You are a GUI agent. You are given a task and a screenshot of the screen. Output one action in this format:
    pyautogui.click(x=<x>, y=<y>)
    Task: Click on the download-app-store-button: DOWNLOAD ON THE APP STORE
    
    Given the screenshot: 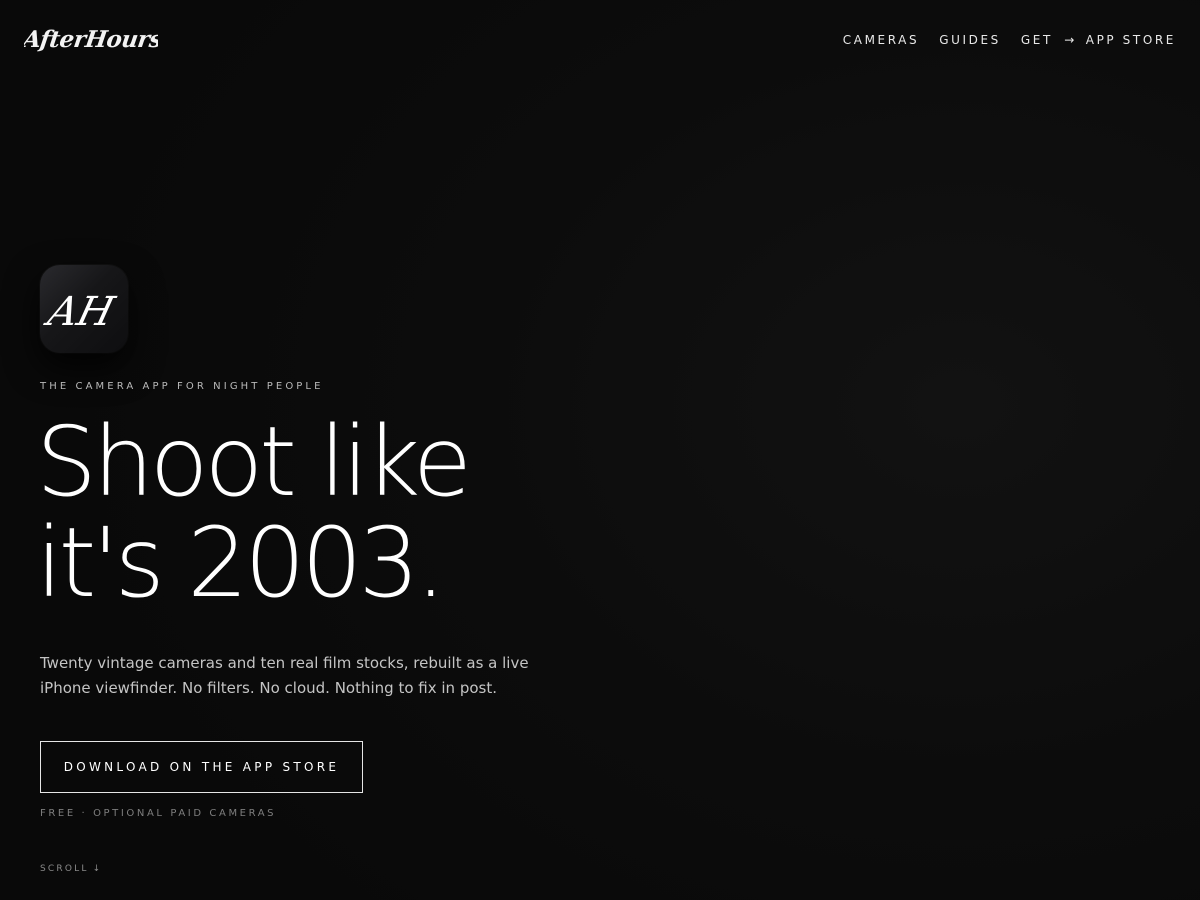 What is the action you would take?
    pyautogui.click(x=201, y=767)
    